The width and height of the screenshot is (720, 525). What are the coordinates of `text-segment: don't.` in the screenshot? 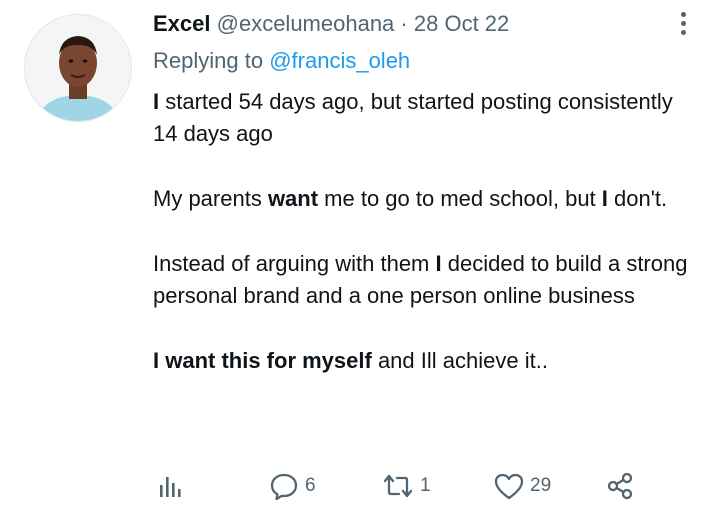 It's located at (637, 198).